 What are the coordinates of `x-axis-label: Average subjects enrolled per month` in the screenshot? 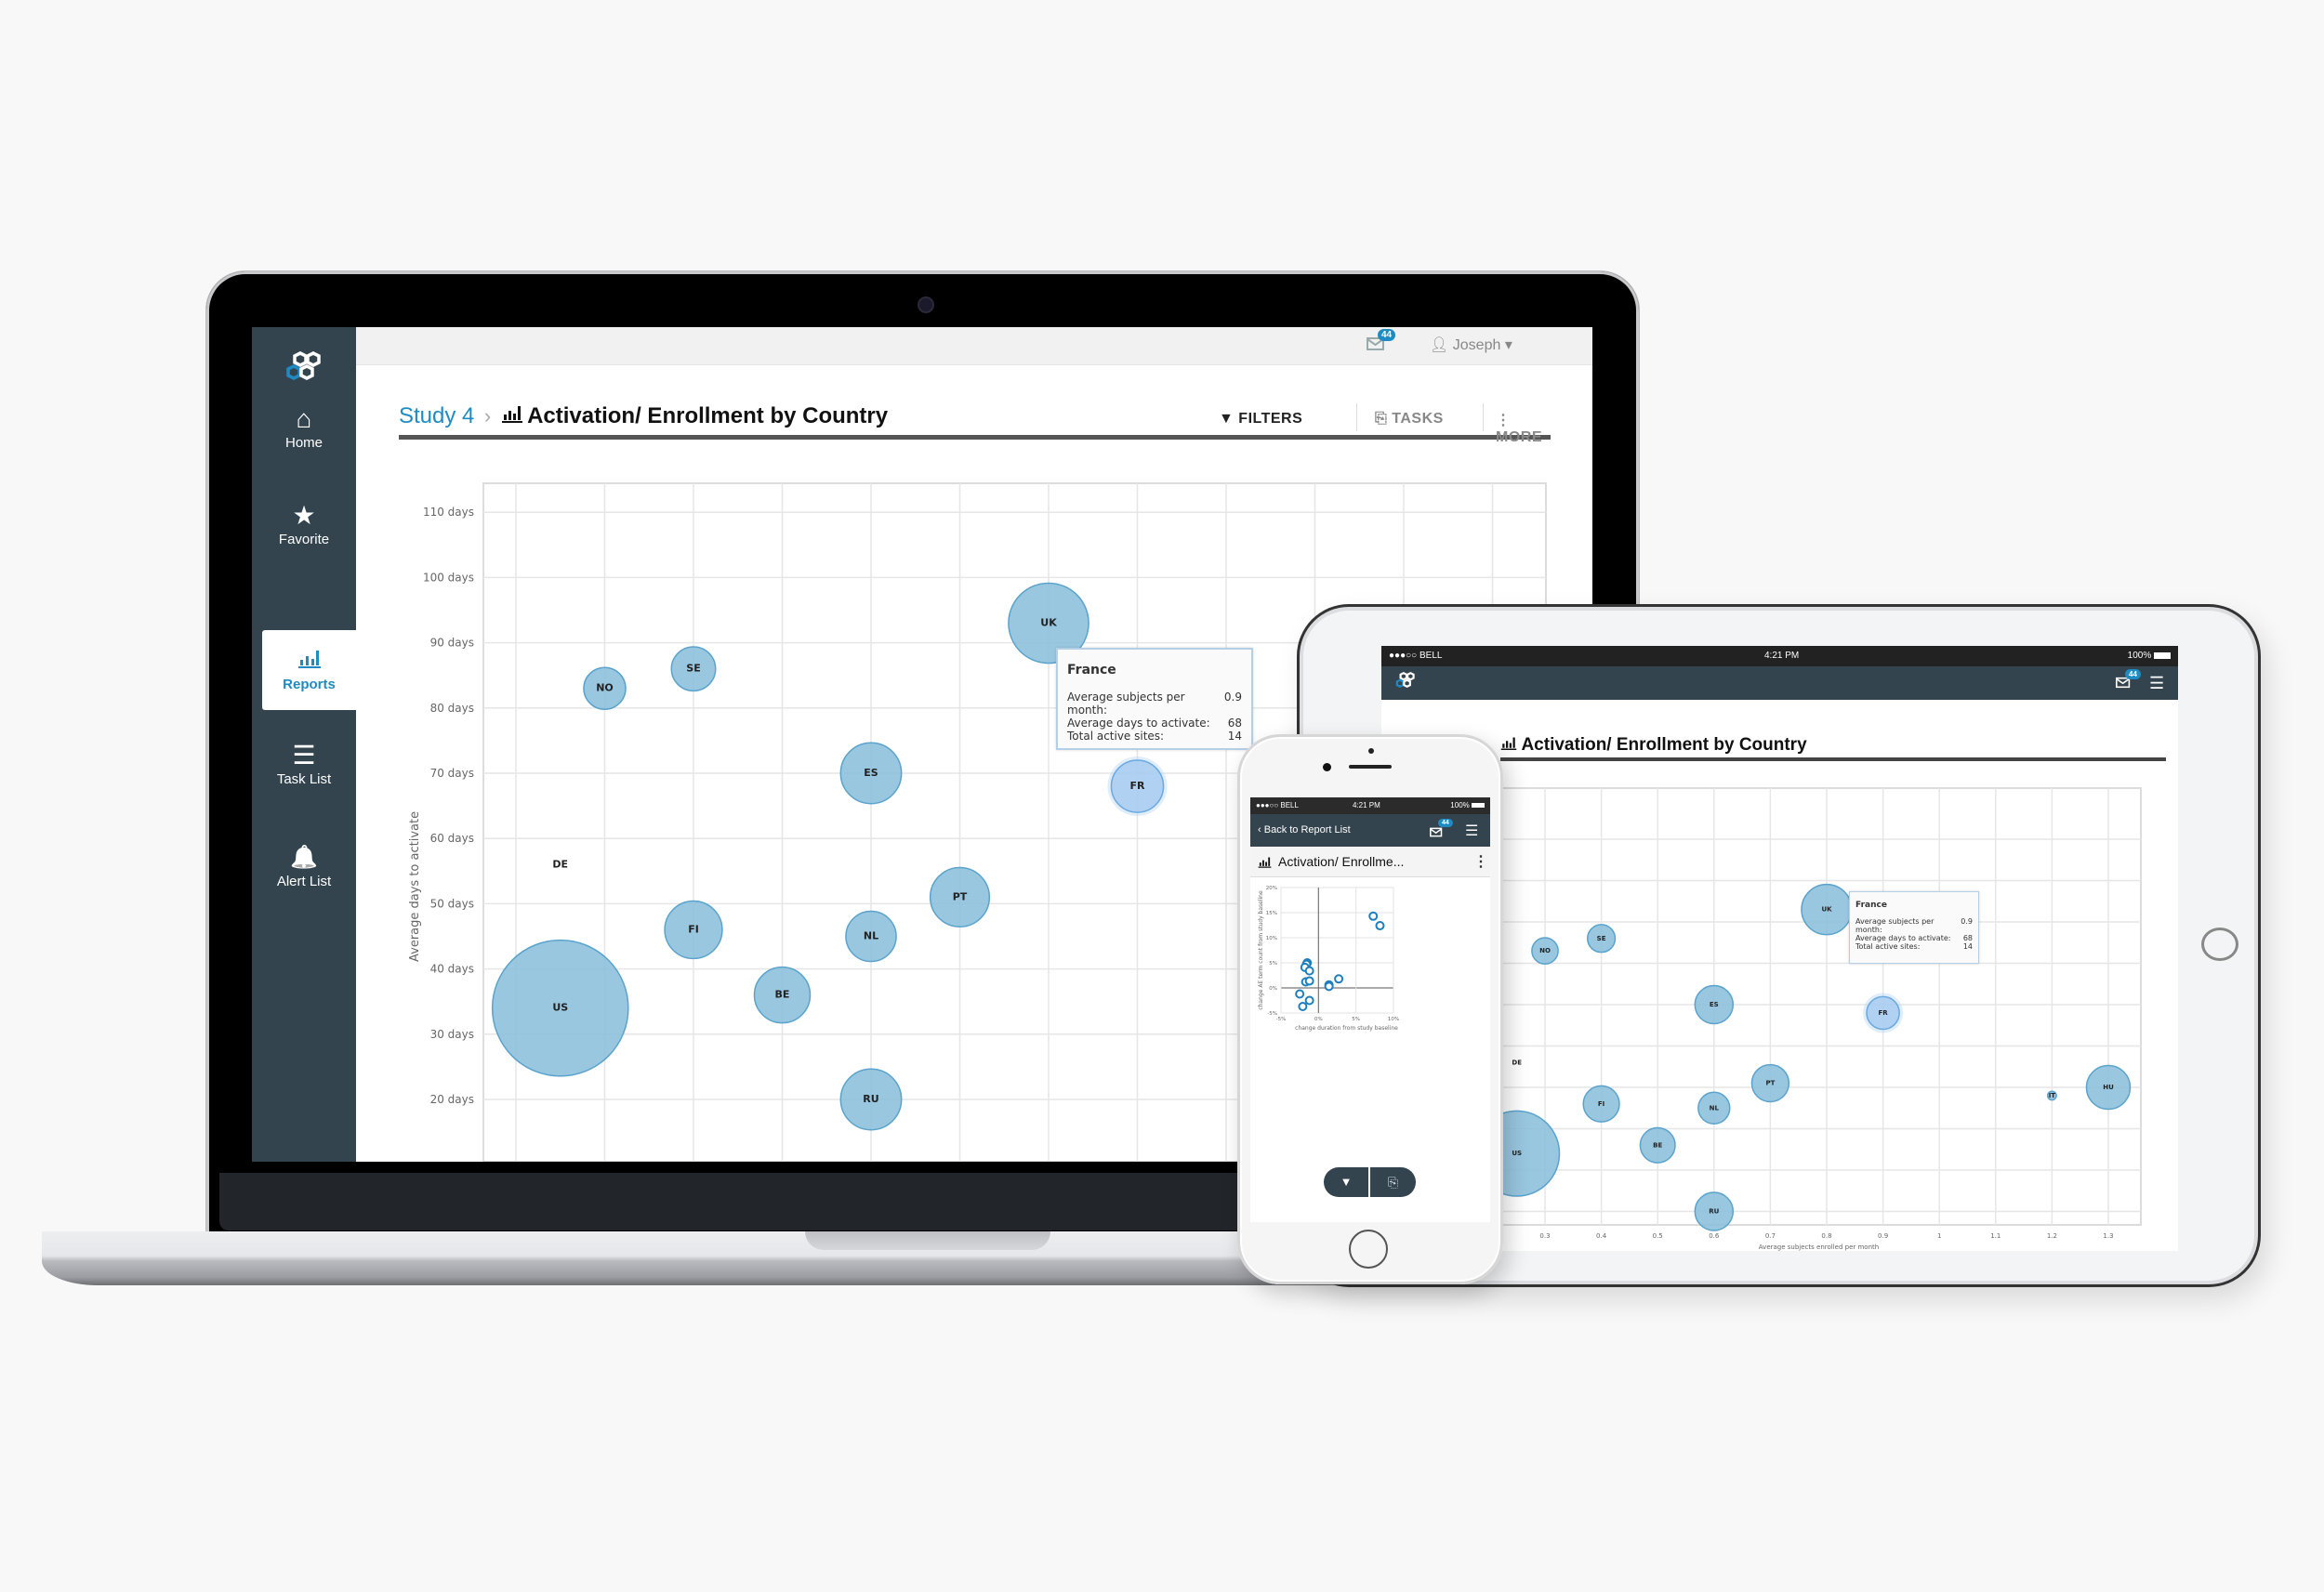 It's located at (1819, 1247).